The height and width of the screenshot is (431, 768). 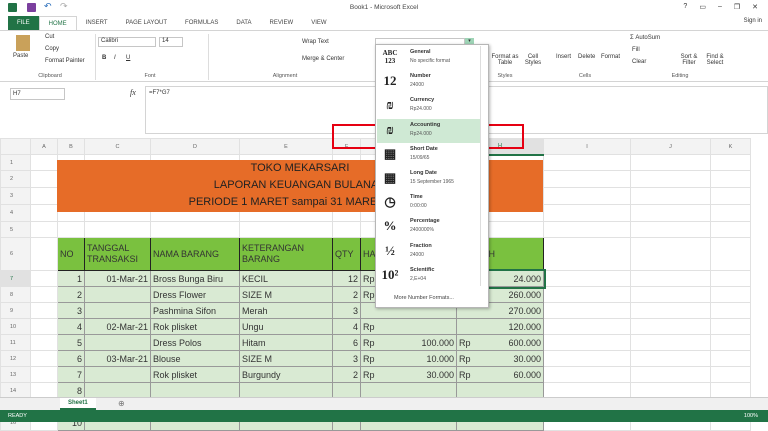 What do you see at coordinates (71, 310) in the screenshot?
I see `no-cell: 3` at bounding box center [71, 310].